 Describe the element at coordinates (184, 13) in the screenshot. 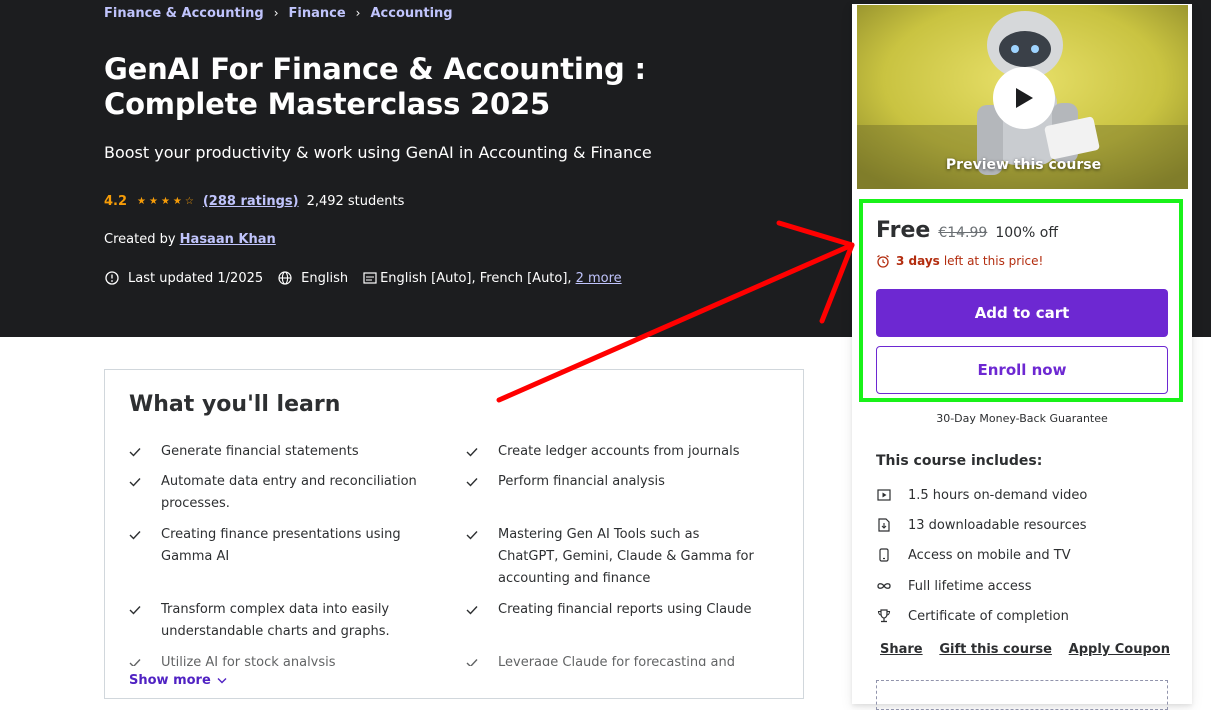

I see `breadcrumb-finance-accounting: Finance & Accounting` at that location.